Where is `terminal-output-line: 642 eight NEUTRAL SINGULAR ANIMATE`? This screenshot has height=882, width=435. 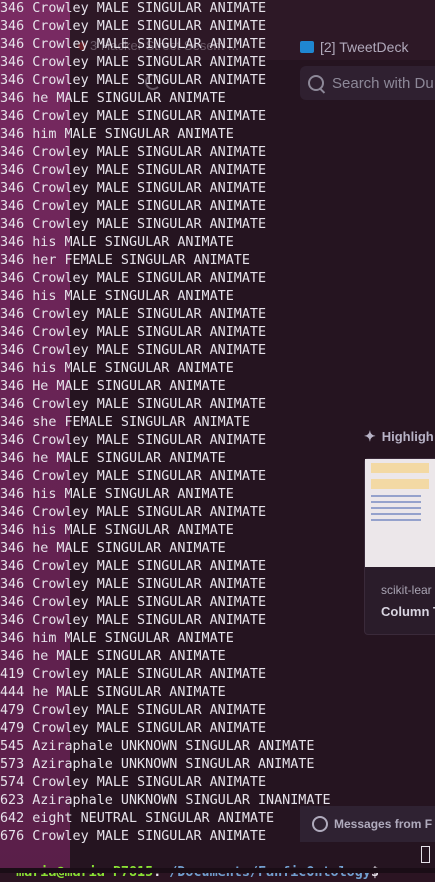
terminal-output-line: 642 eight NEUTRAL SINGULAR ANIMATE is located at coordinates (137, 818).